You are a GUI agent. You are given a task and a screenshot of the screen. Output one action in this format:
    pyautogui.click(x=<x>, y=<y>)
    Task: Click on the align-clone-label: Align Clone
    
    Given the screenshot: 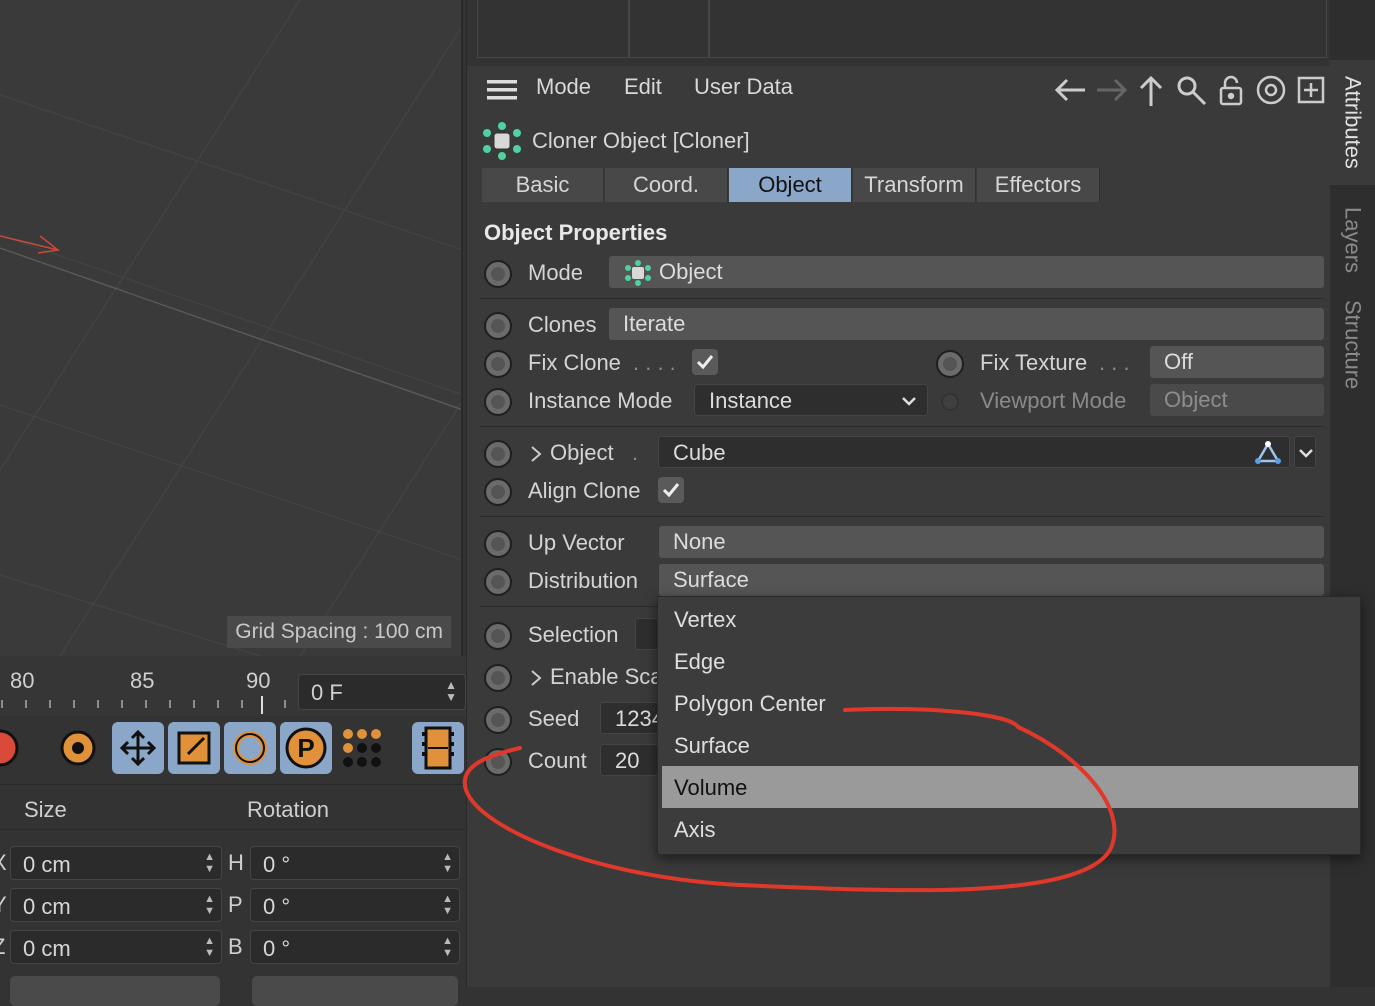 What is the action you would take?
    pyautogui.click(x=584, y=490)
    